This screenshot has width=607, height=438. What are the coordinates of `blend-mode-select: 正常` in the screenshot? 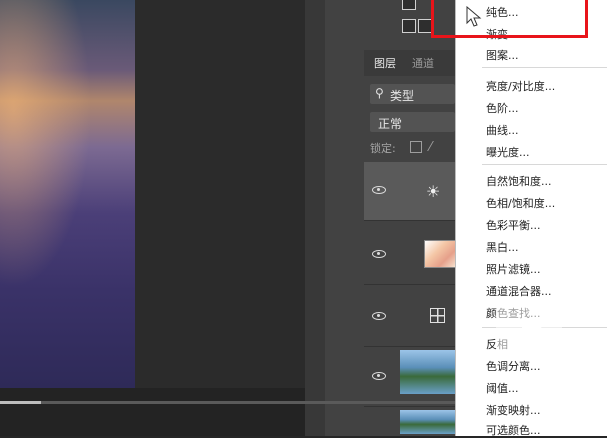 It's located at (412, 122).